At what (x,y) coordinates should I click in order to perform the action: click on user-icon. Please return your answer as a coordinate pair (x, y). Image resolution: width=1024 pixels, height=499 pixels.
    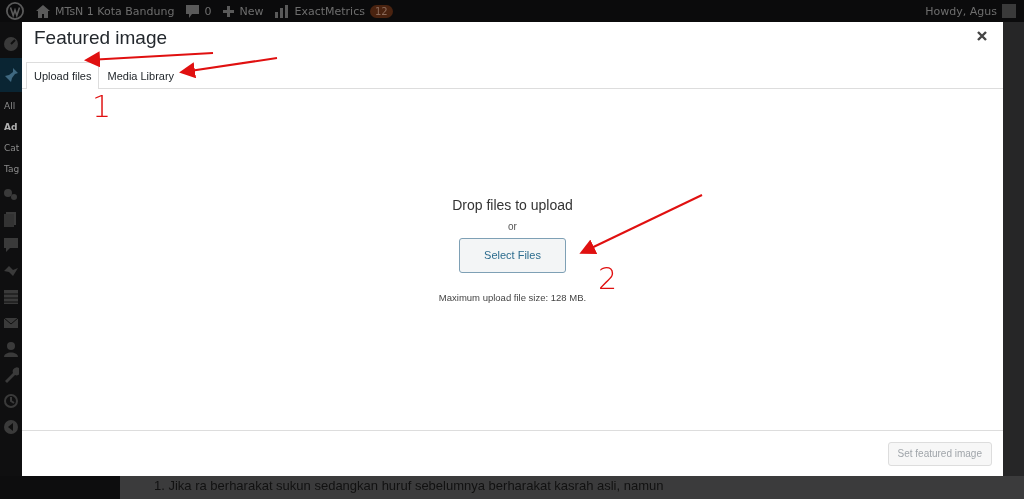
    Looking at the image, I should click on (11, 349).